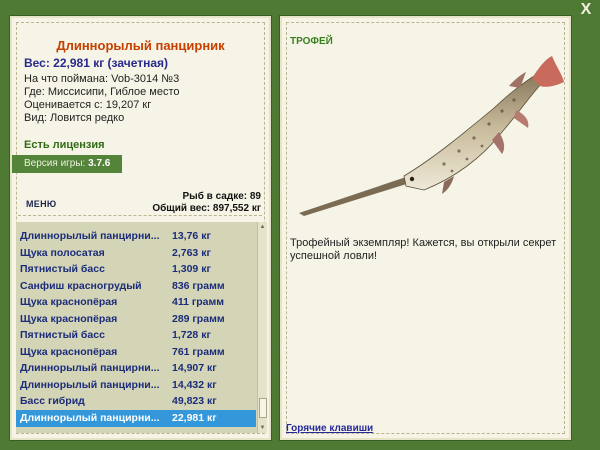 This screenshot has height=450, width=600. I want to click on keepnet-stats: Рыб в садке: 89 Общий вес: 897,552 кг, so click(206, 203).